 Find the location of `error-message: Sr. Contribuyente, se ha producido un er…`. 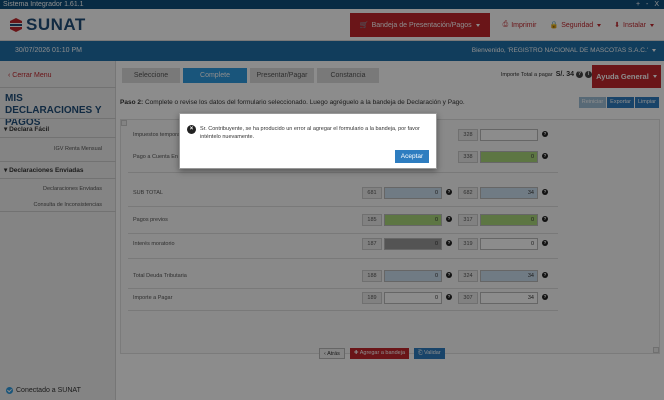

error-message: Sr. Contribuyente, se ha producido un er… is located at coordinates (310, 133).